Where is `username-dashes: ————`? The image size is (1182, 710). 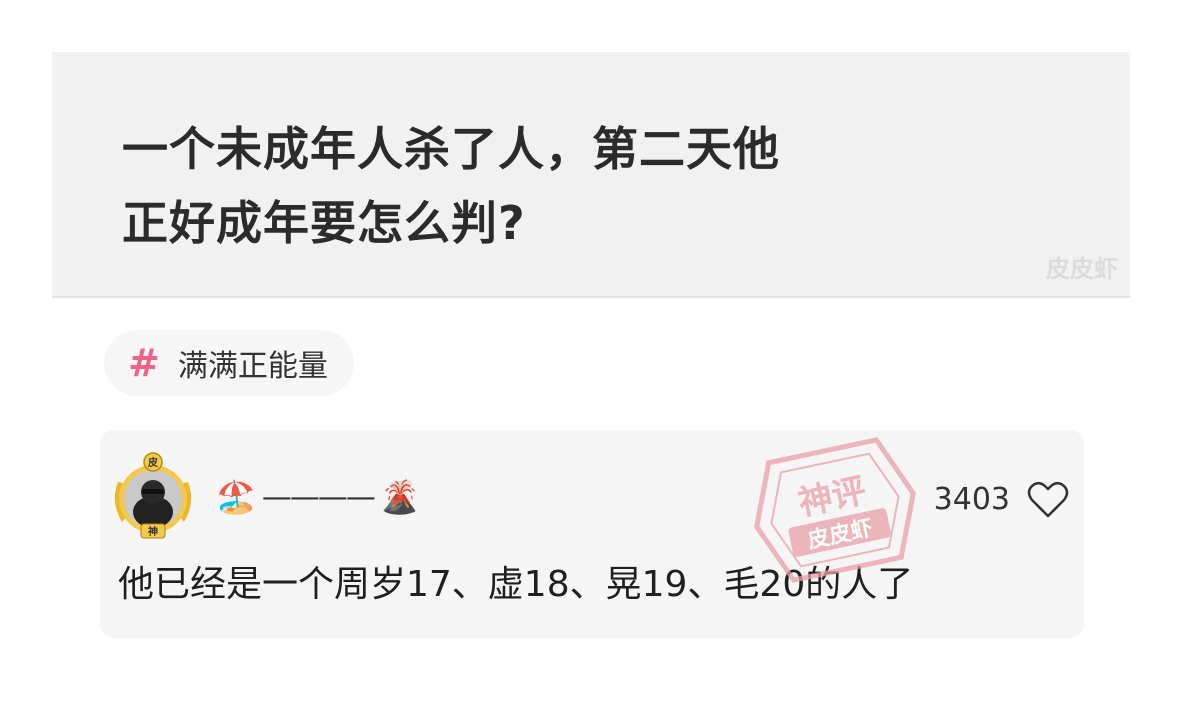 username-dashes: ———— is located at coordinates (318, 497).